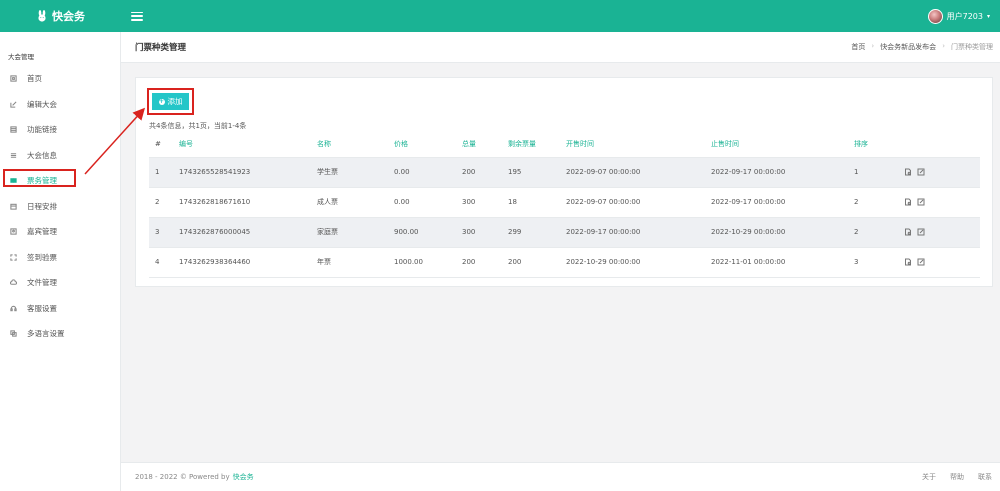  I want to click on cell-index: 4, so click(164, 262).